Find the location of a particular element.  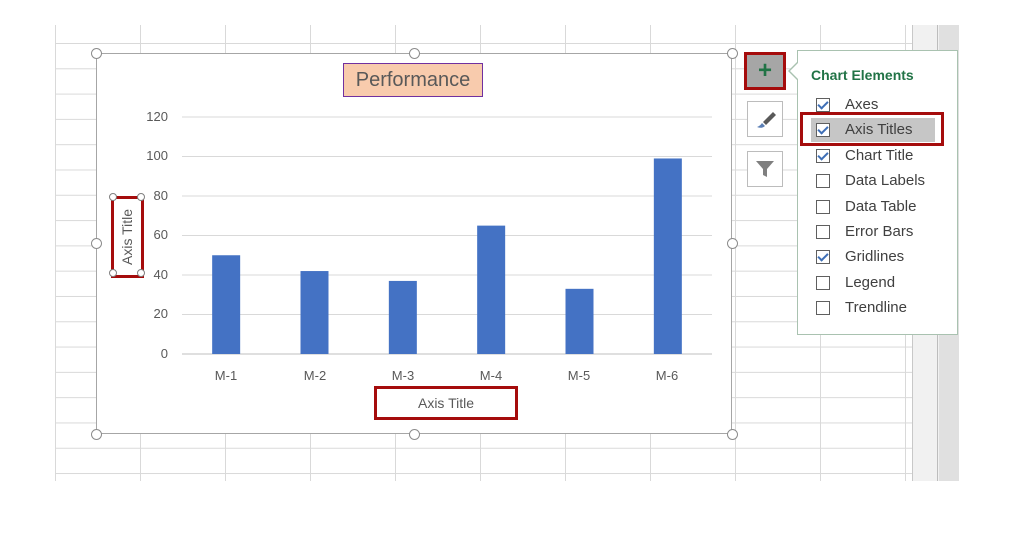

filter-icon is located at coordinates (765, 169).